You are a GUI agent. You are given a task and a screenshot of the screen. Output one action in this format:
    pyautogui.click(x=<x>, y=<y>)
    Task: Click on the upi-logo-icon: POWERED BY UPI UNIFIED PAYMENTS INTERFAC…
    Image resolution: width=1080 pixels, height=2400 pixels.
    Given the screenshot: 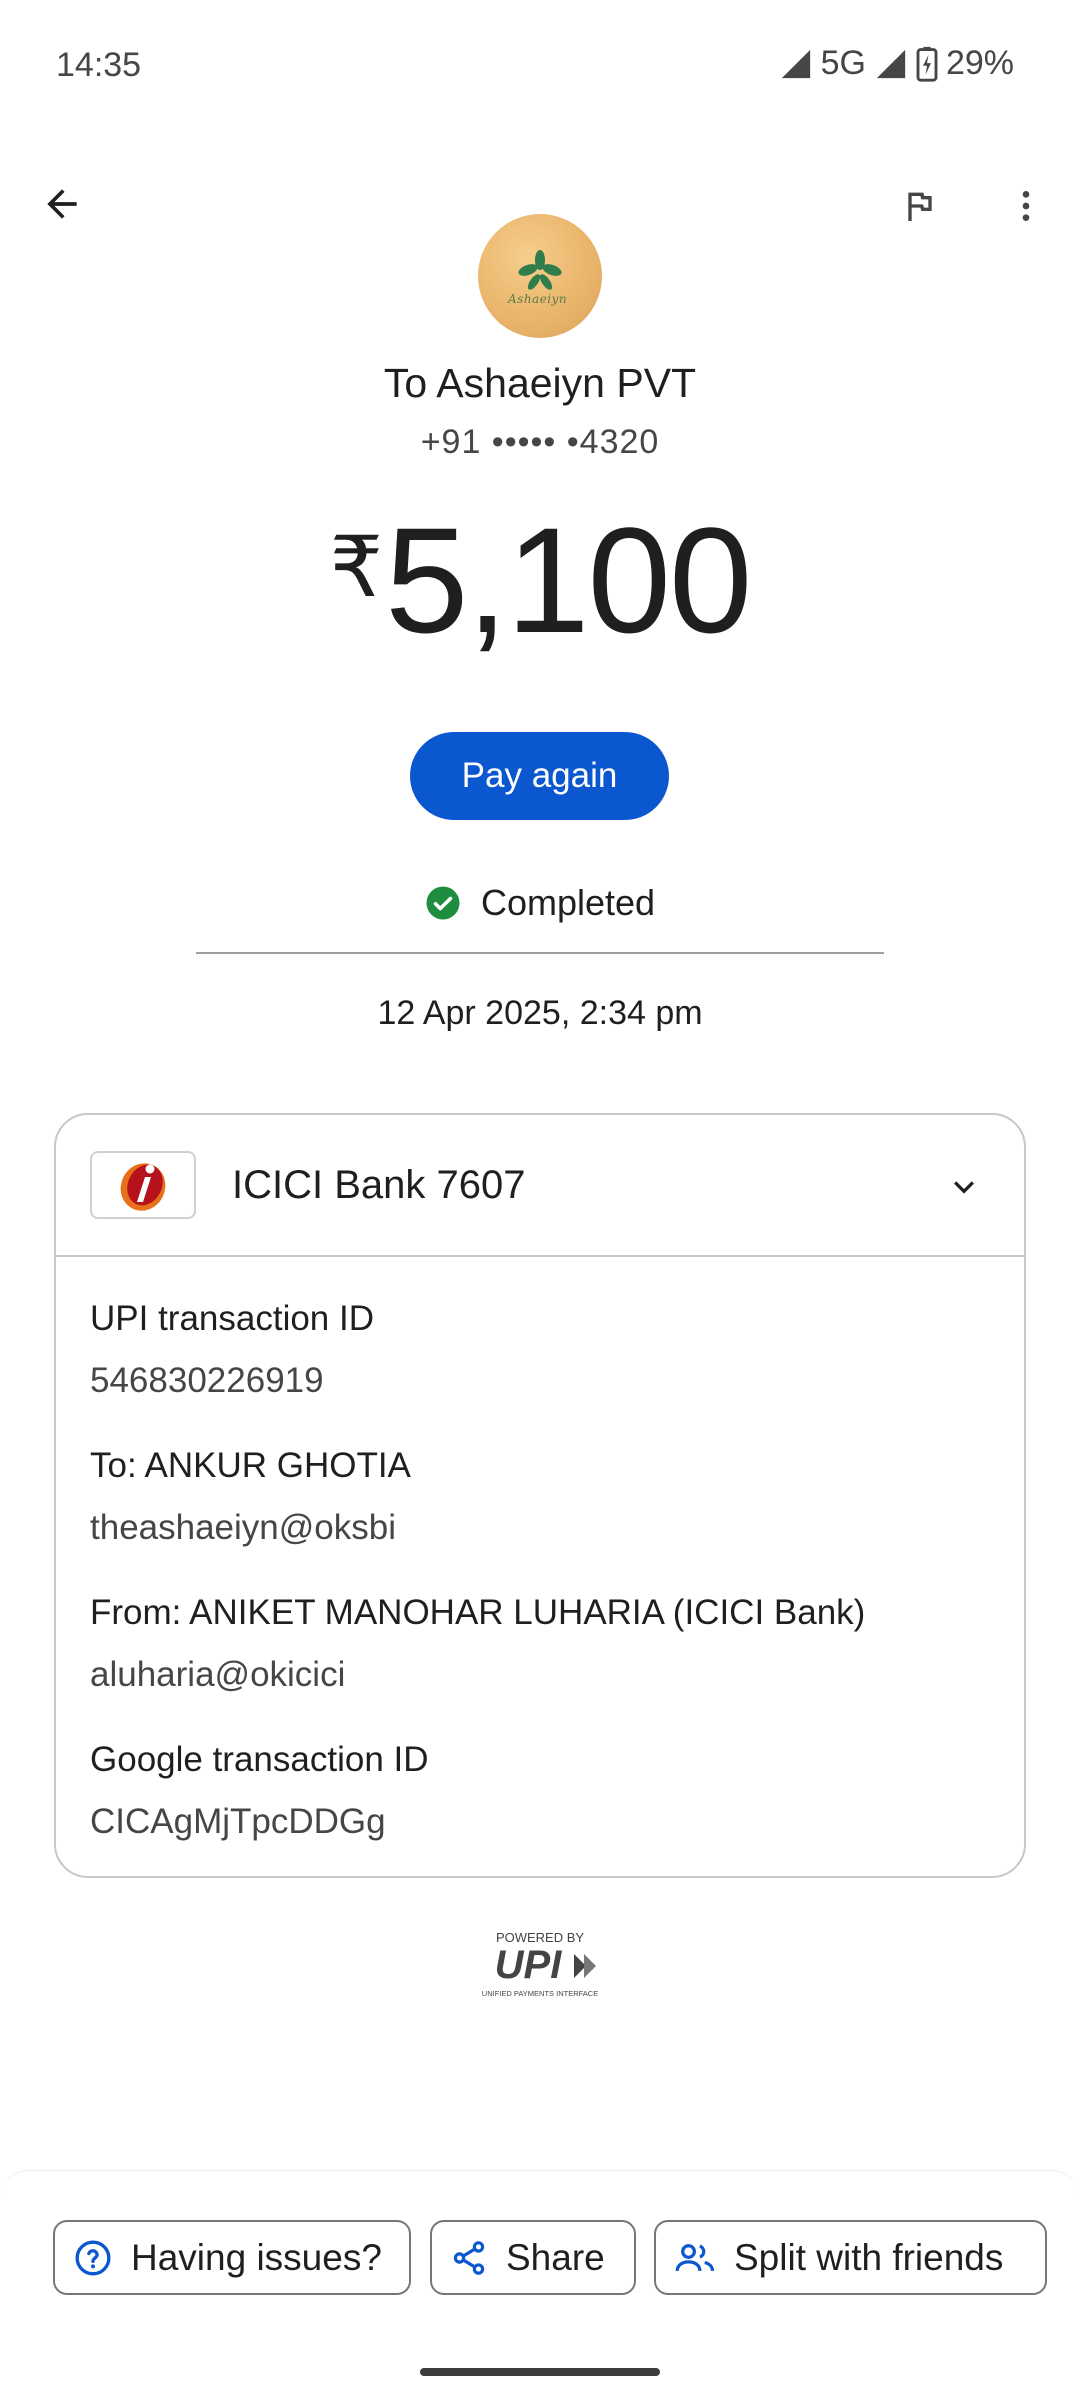 What is the action you would take?
    pyautogui.click(x=540, y=1964)
    